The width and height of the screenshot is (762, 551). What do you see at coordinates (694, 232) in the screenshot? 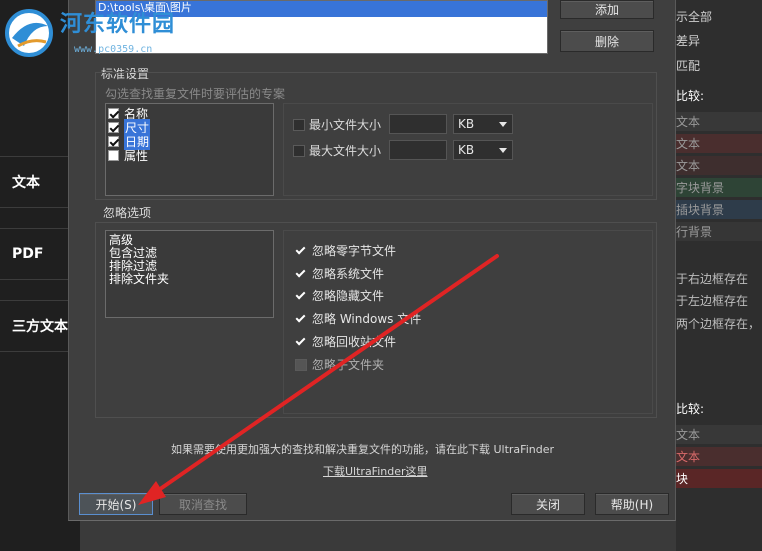
I see `right-row-label: 行背景` at bounding box center [694, 232].